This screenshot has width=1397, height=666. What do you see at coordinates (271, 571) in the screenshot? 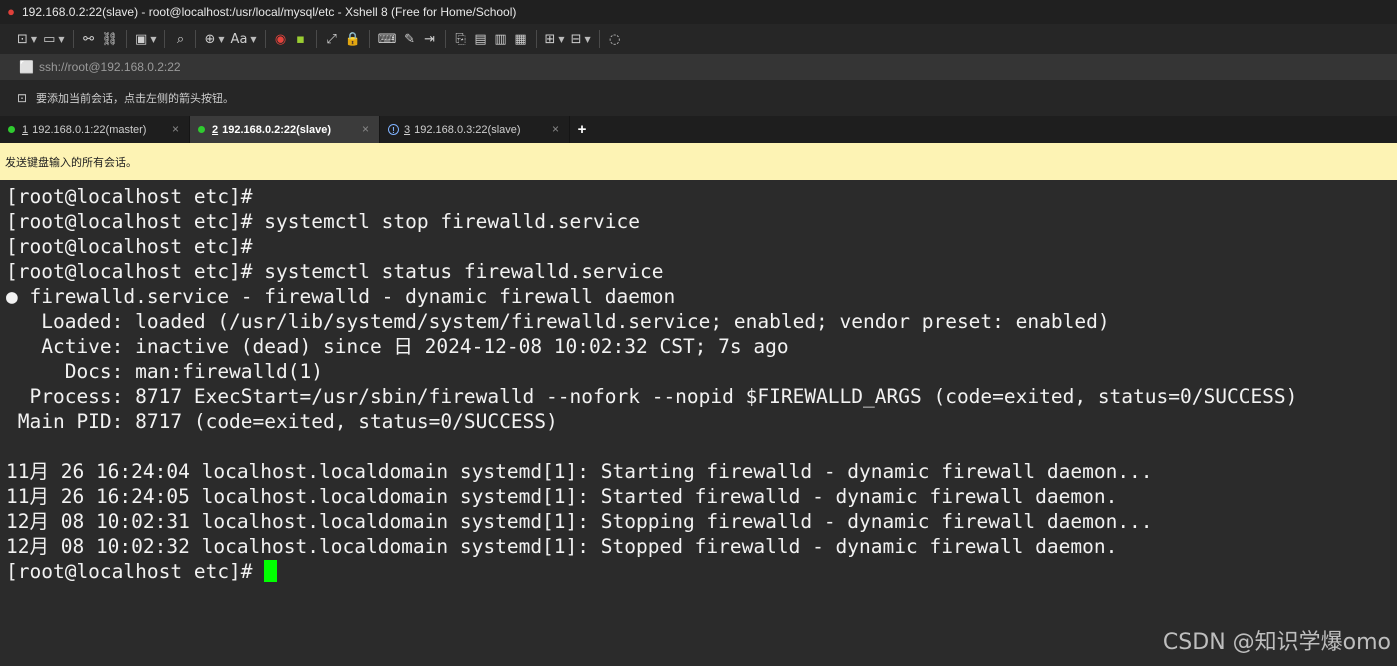
I see `terminal-cursor` at bounding box center [271, 571].